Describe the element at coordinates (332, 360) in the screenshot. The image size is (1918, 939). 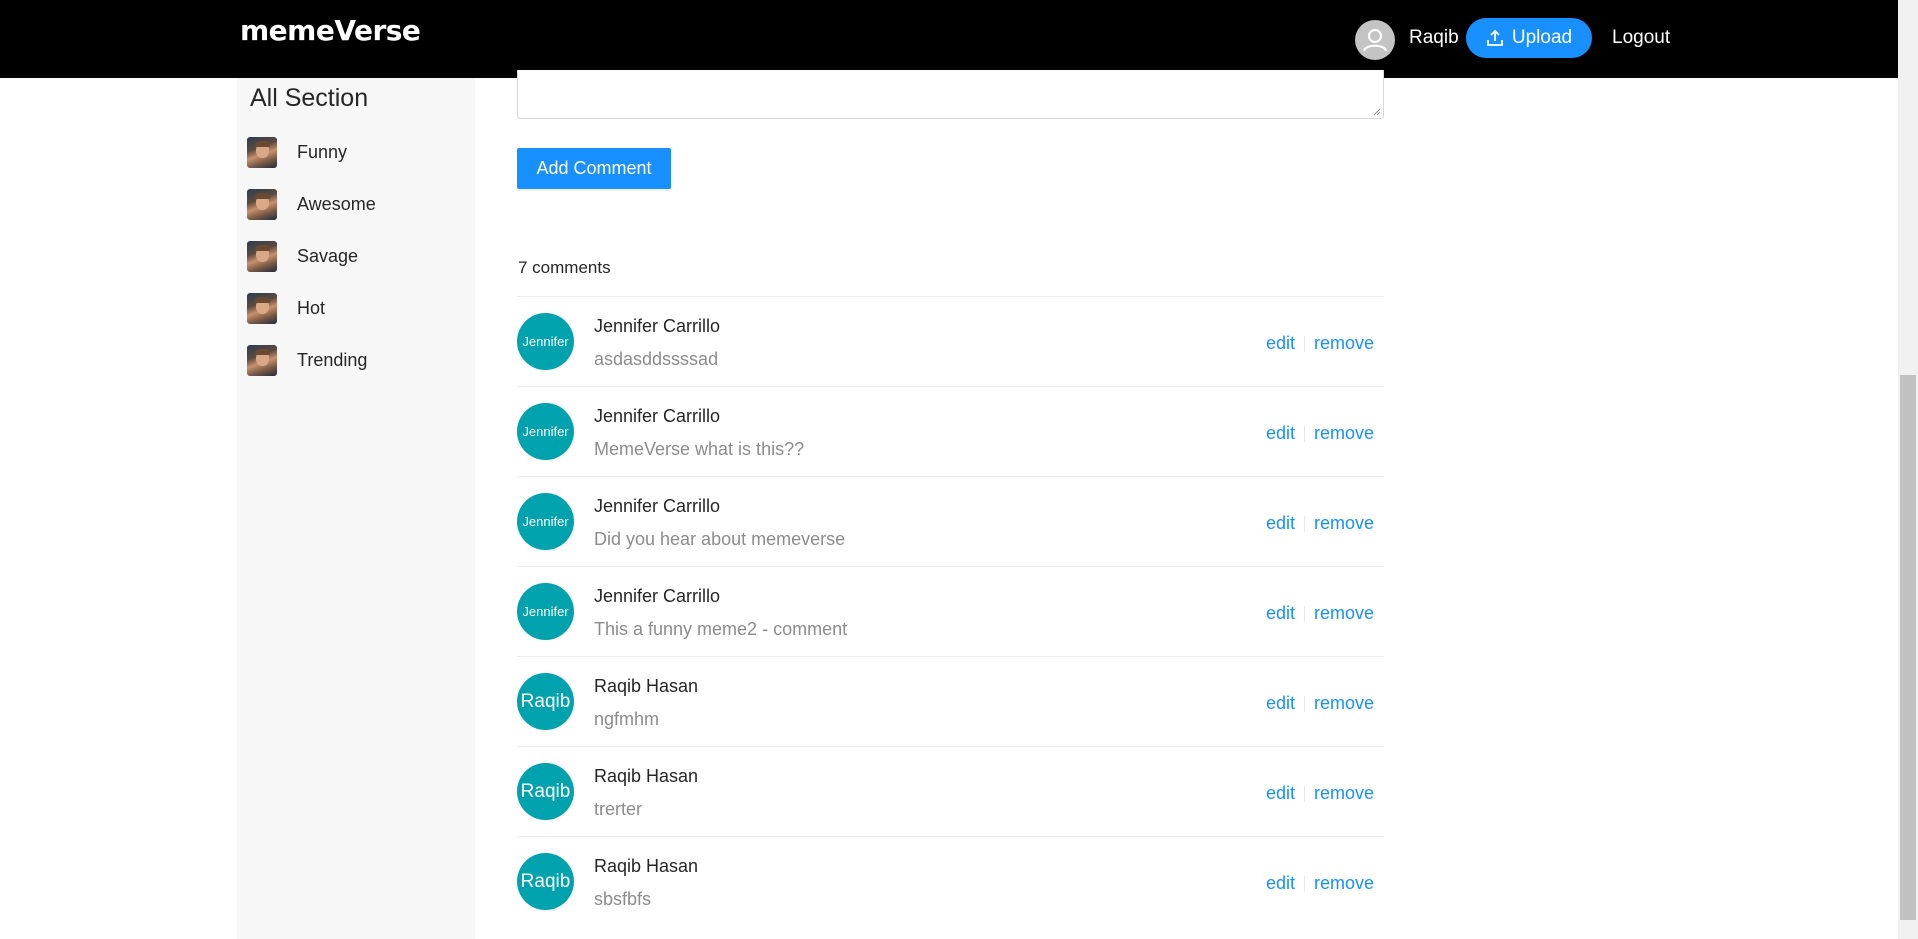
I see `sidebar-item-label: Trending` at that location.